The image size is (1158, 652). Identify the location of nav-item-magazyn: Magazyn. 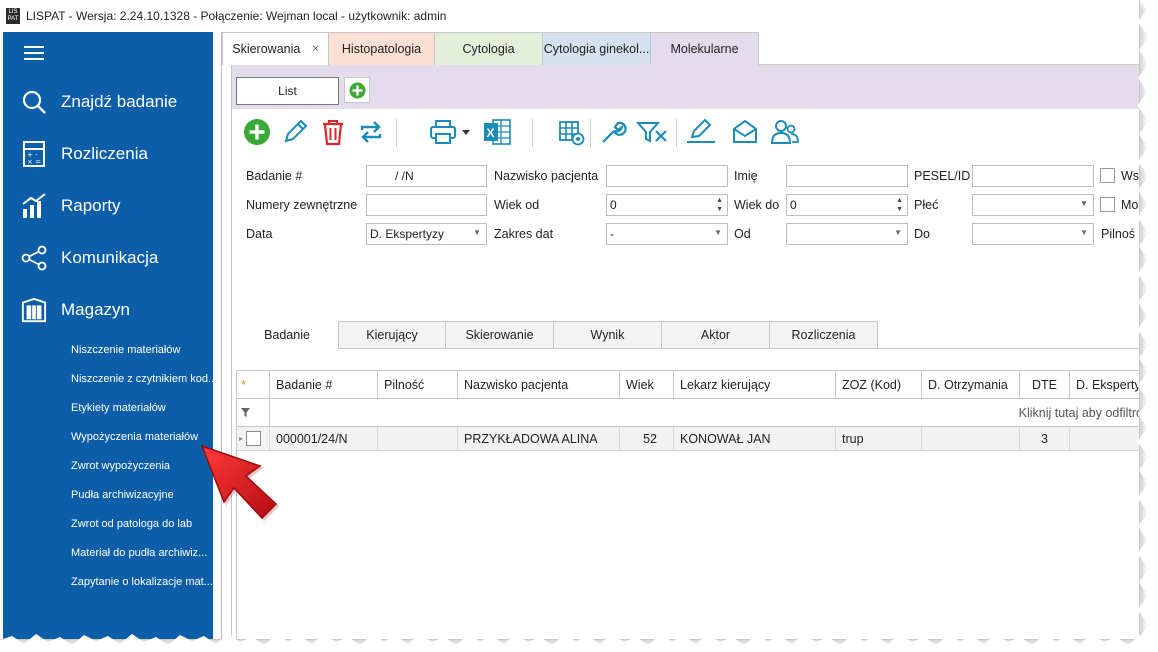
(108, 310).